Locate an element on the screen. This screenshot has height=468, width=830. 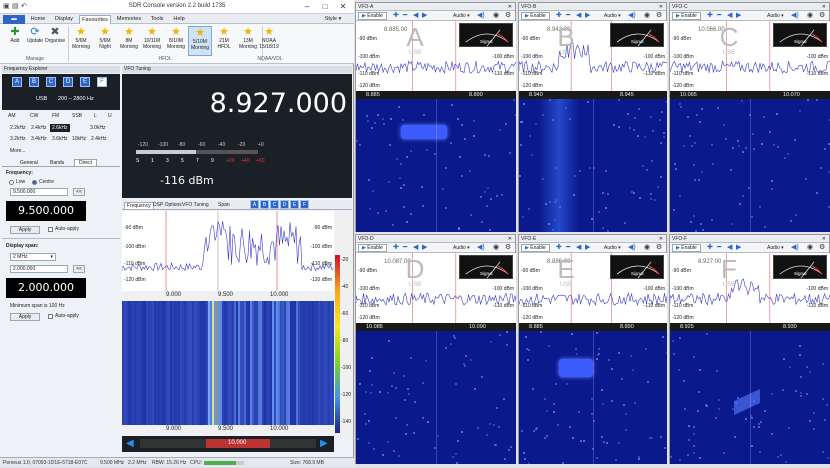
tab-dsp-options: DSP Options is located at coordinates (167, 205).